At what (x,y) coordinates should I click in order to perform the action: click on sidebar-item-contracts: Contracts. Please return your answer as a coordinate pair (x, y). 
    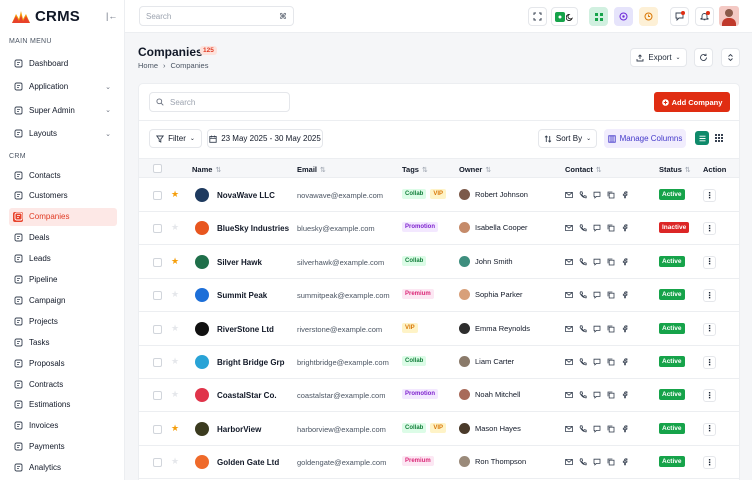
    Looking at the image, I should click on (63, 384).